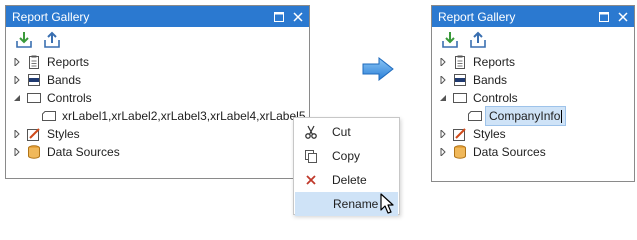 This screenshot has height=240, width=637. What do you see at coordinates (311, 156) in the screenshot?
I see `copy-icon` at bounding box center [311, 156].